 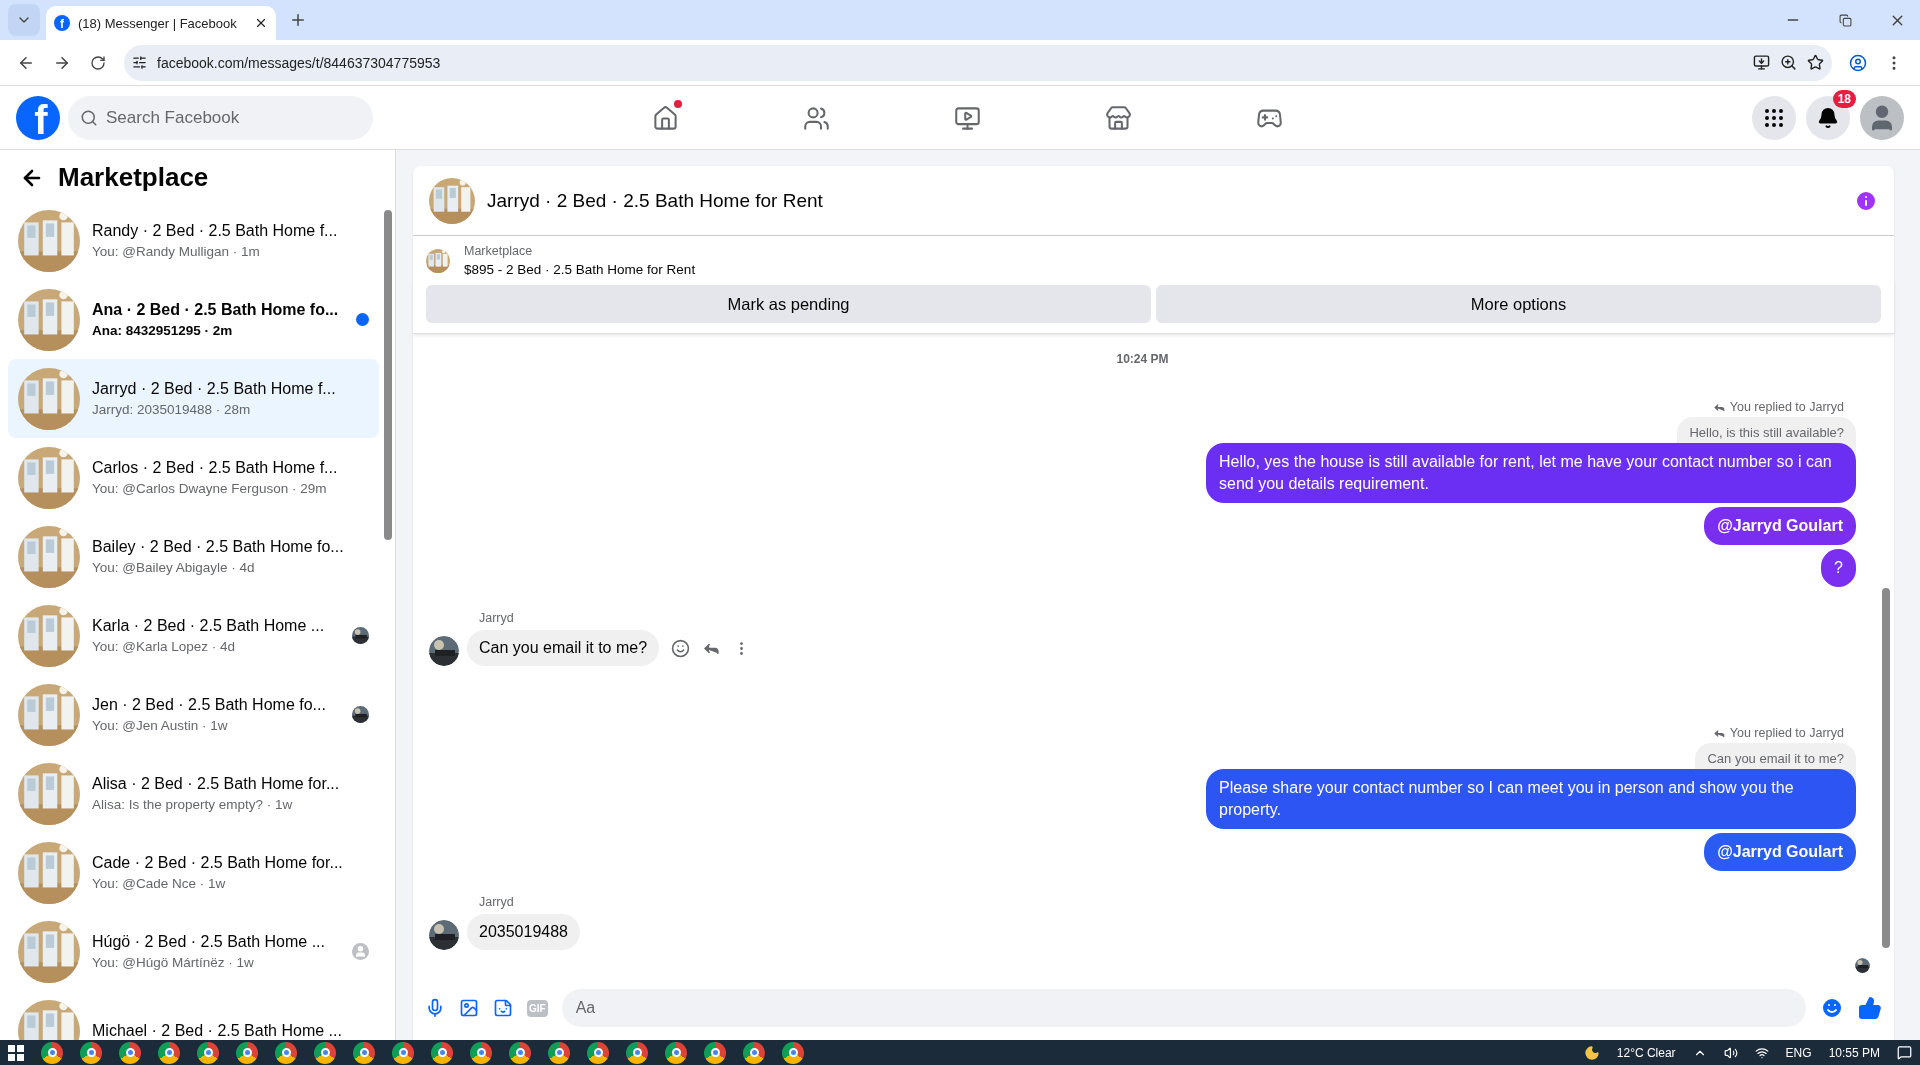 I want to click on listing-source: Marketplace, so click(x=499, y=251).